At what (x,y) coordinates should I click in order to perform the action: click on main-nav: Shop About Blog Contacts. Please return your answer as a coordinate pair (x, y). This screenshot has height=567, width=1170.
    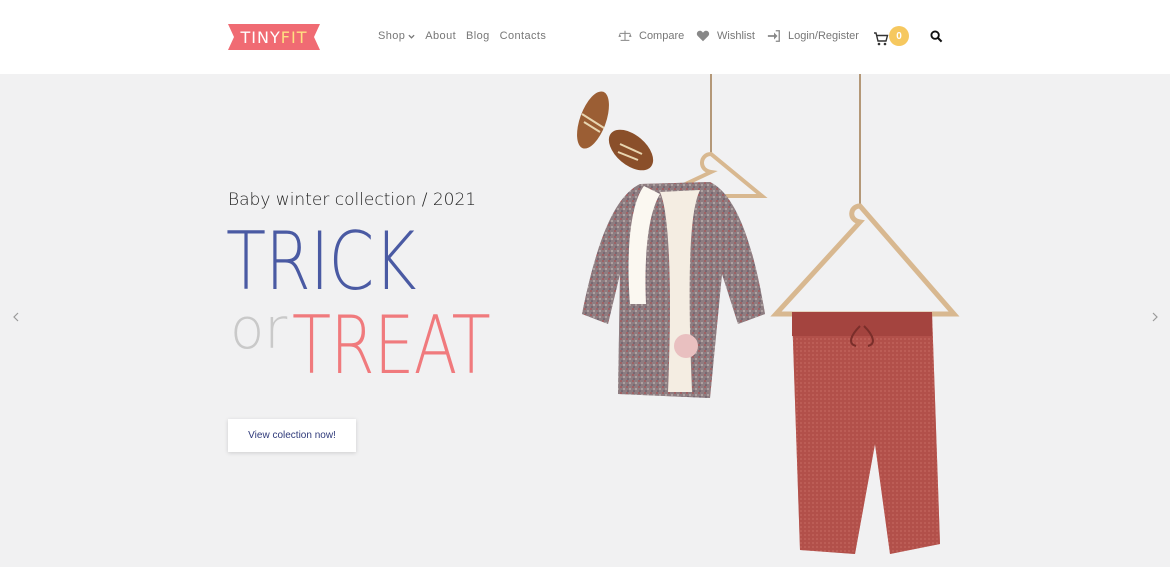
    Looking at the image, I should click on (462, 36).